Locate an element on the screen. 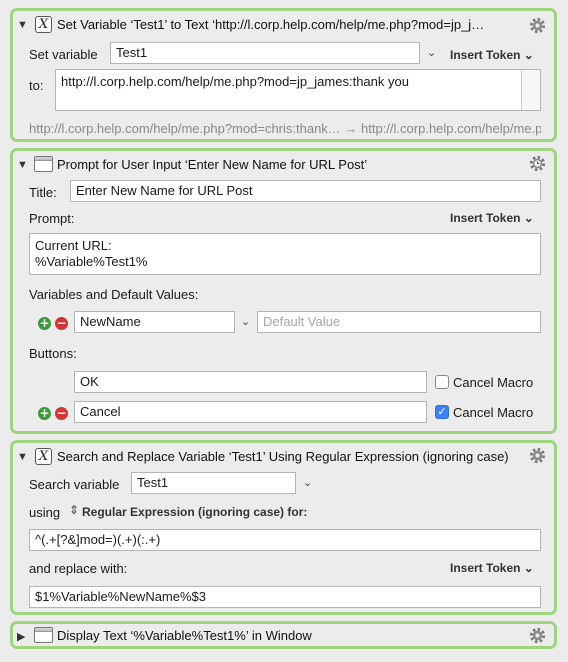 This screenshot has width=568, height=662. regex-field: ^(.+[?&]mod=)(.+)(:.+) is located at coordinates (285, 540).